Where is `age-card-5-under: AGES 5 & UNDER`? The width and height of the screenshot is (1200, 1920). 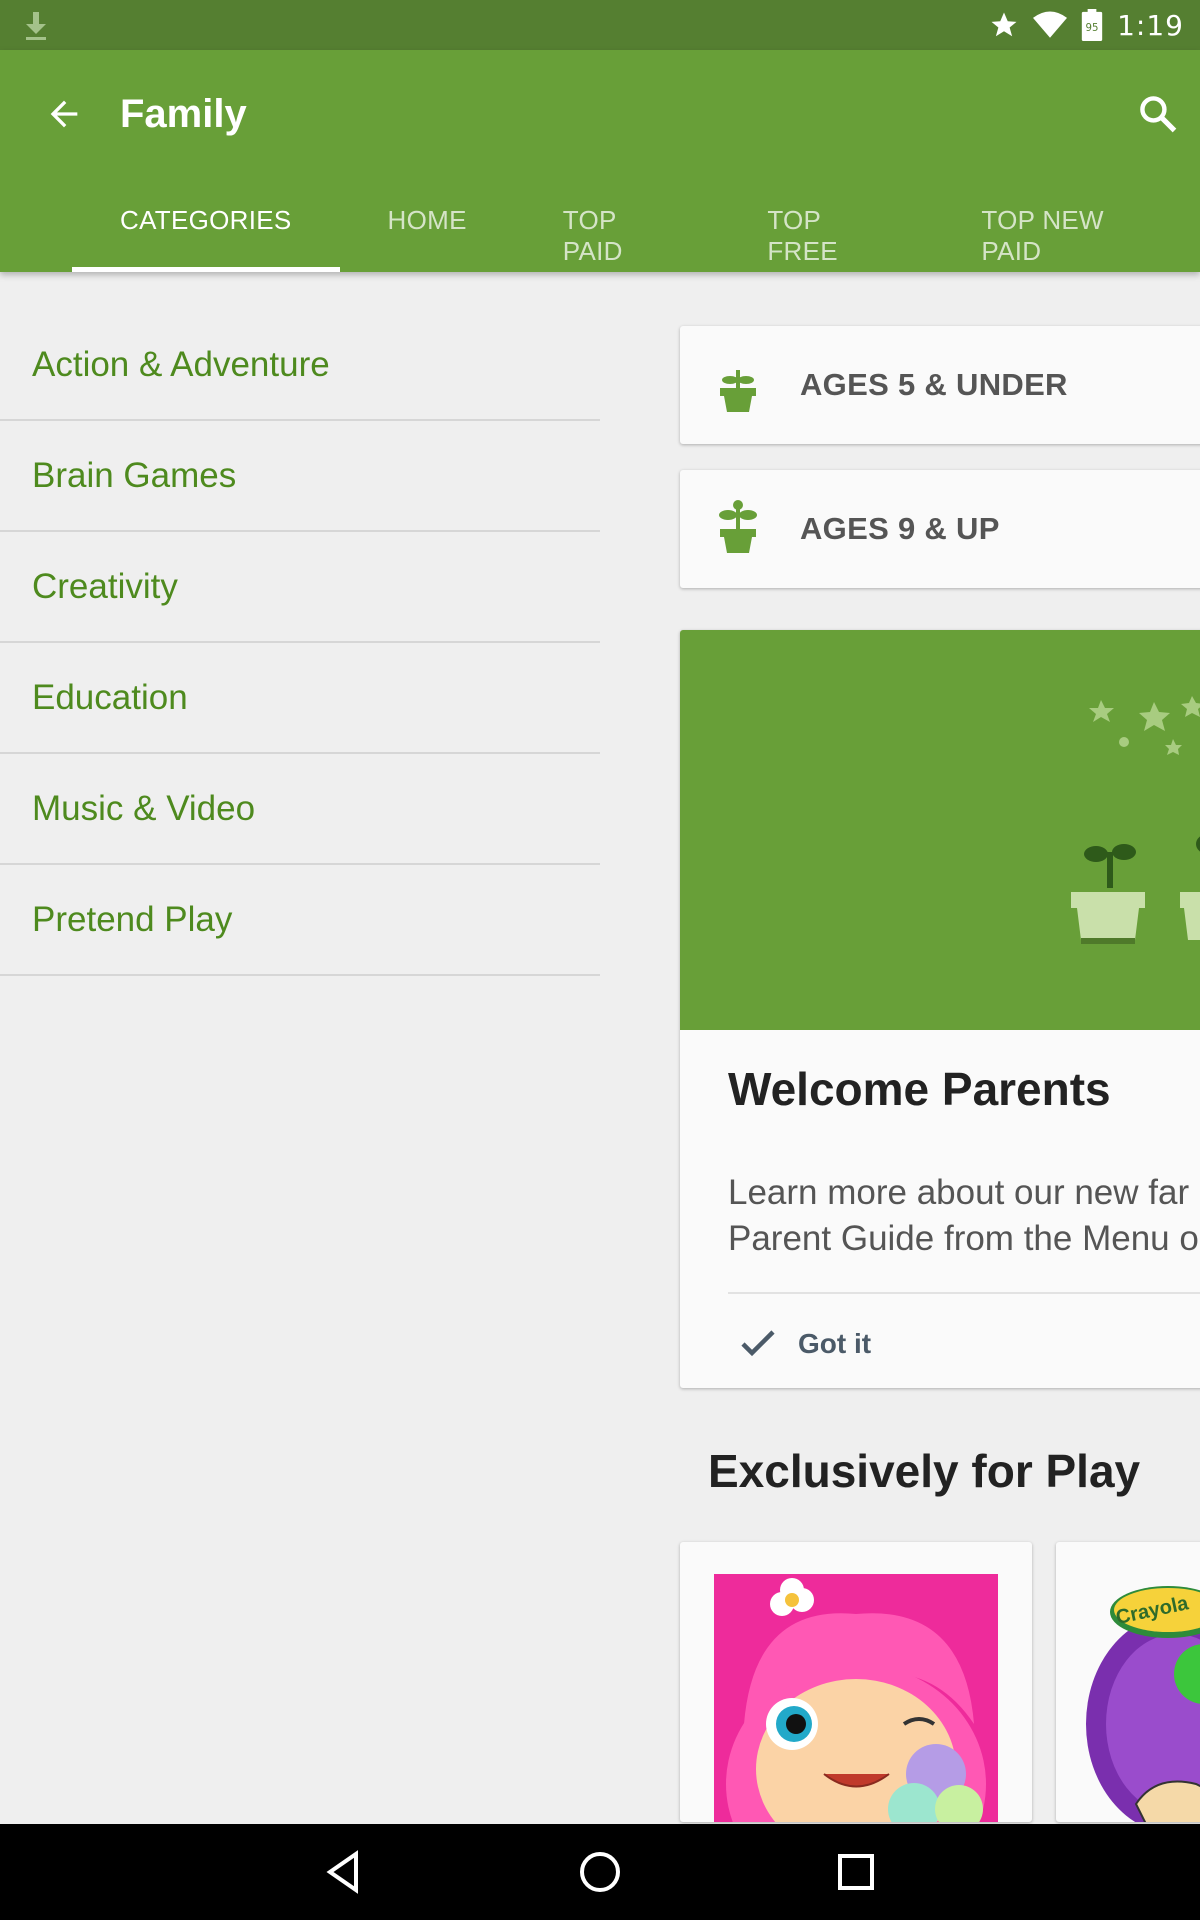
age-card-5-under: AGES 5 & UNDER is located at coordinates (940, 385).